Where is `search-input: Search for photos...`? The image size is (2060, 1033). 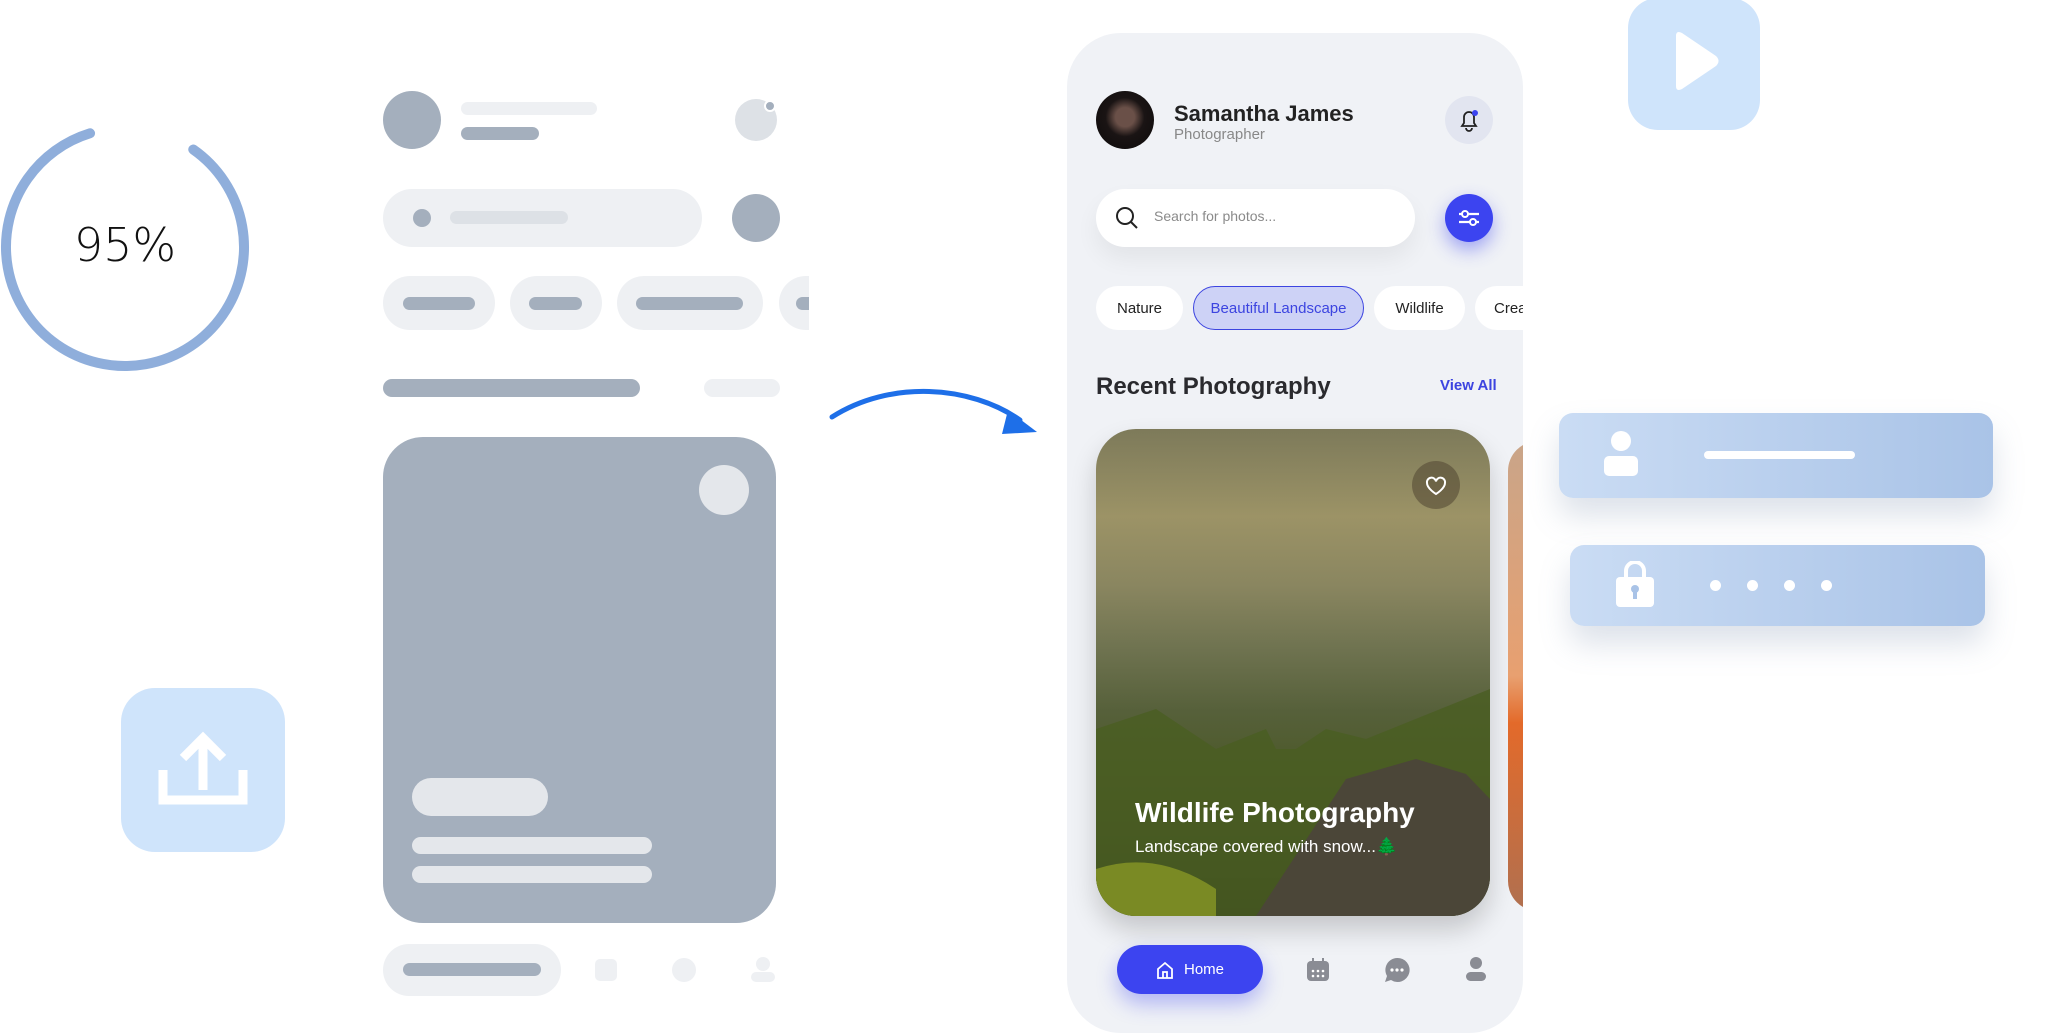
search-input: Search for photos... is located at coordinates (1255, 218).